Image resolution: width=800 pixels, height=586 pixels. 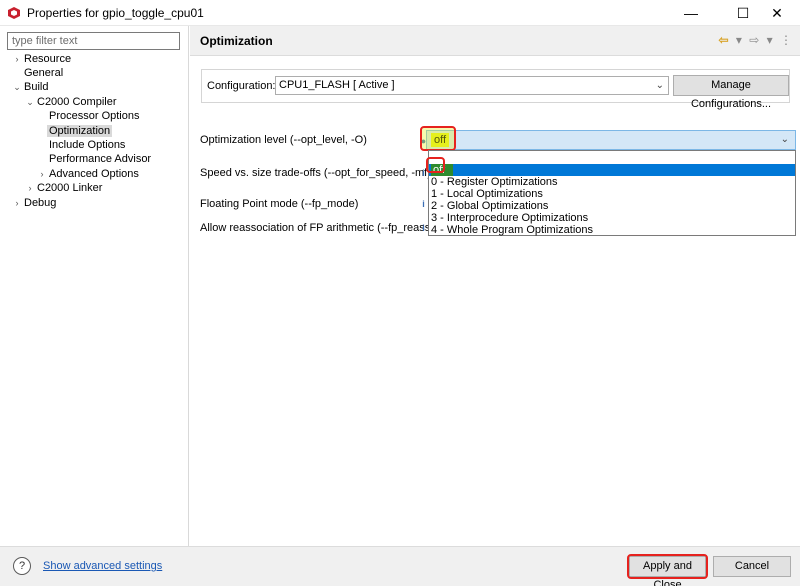 What do you see at coordinates (80, 131) in the screenshot?
I see `tree-item-optimization: Optimization` at bounding box center [80, 131].